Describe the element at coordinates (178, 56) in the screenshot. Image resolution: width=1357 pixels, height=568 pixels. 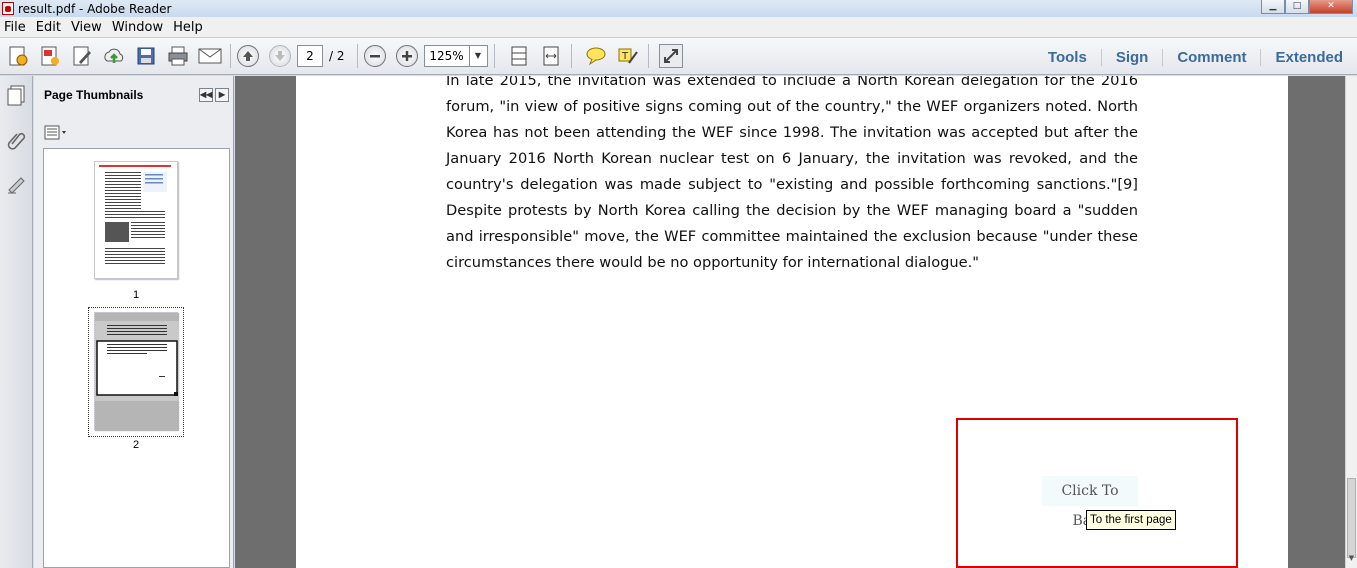
I see `print-icon` at that location.